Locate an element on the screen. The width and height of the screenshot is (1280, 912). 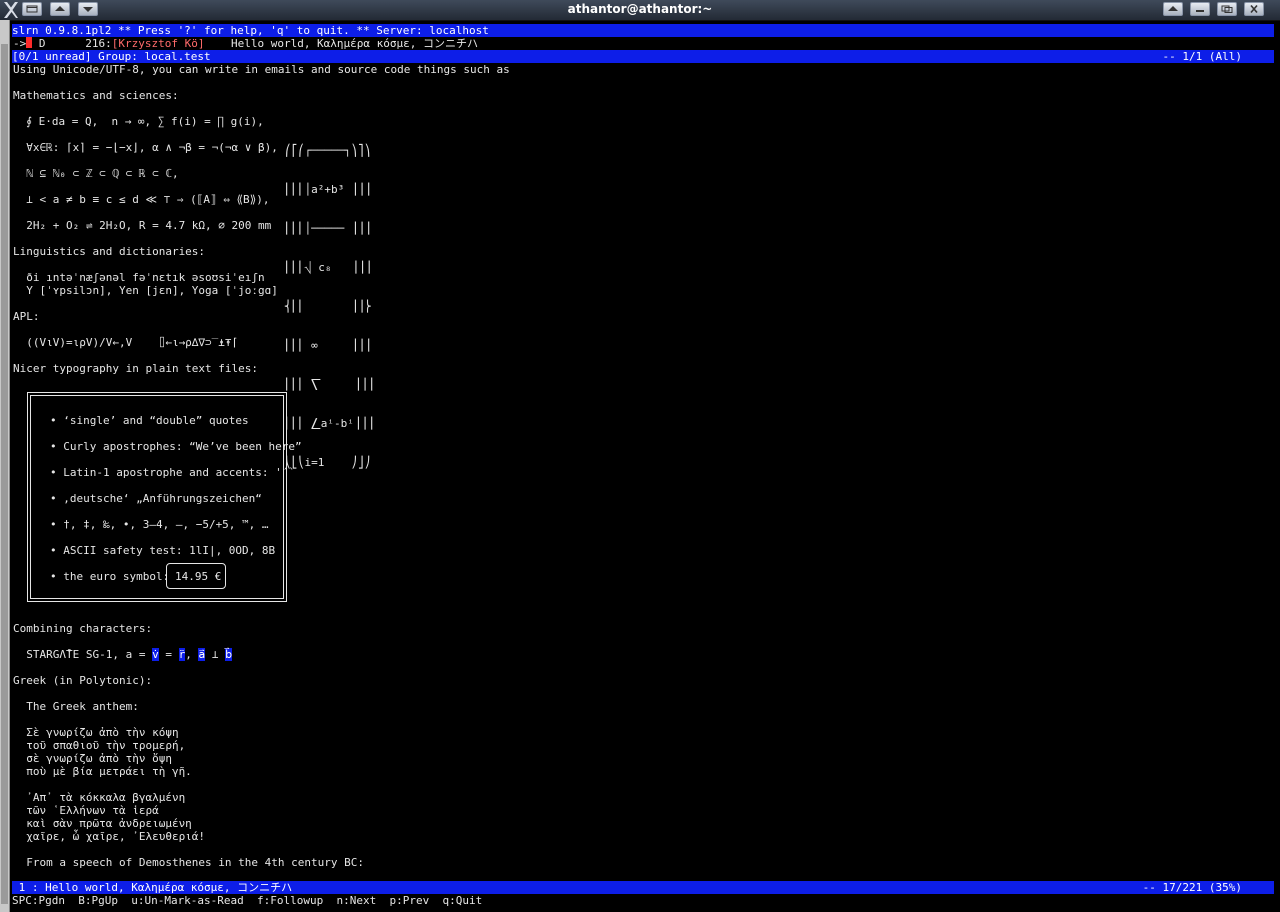
matrix-row: ⎜⎢⎜│───── ⎟⎥⎟ is located at coordinates (324, 228).